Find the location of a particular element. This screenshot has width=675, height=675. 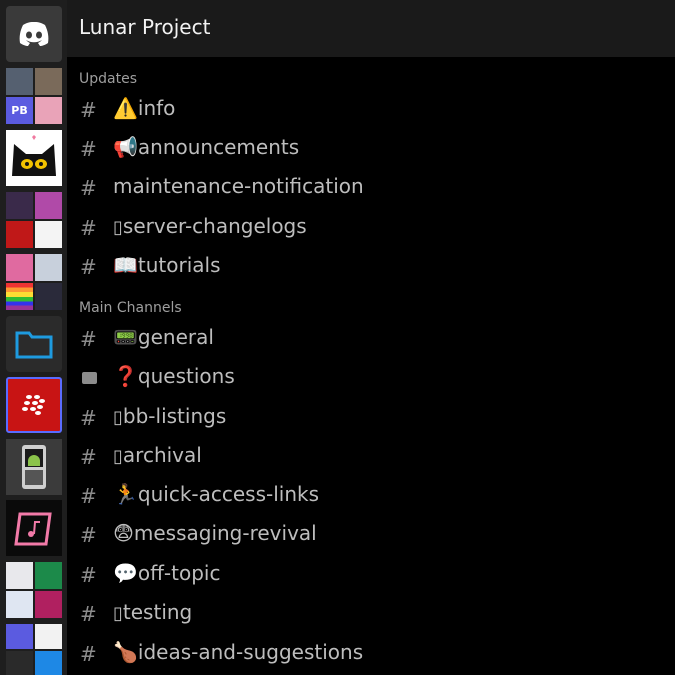

server-folder is located at coordinates (34, 344).